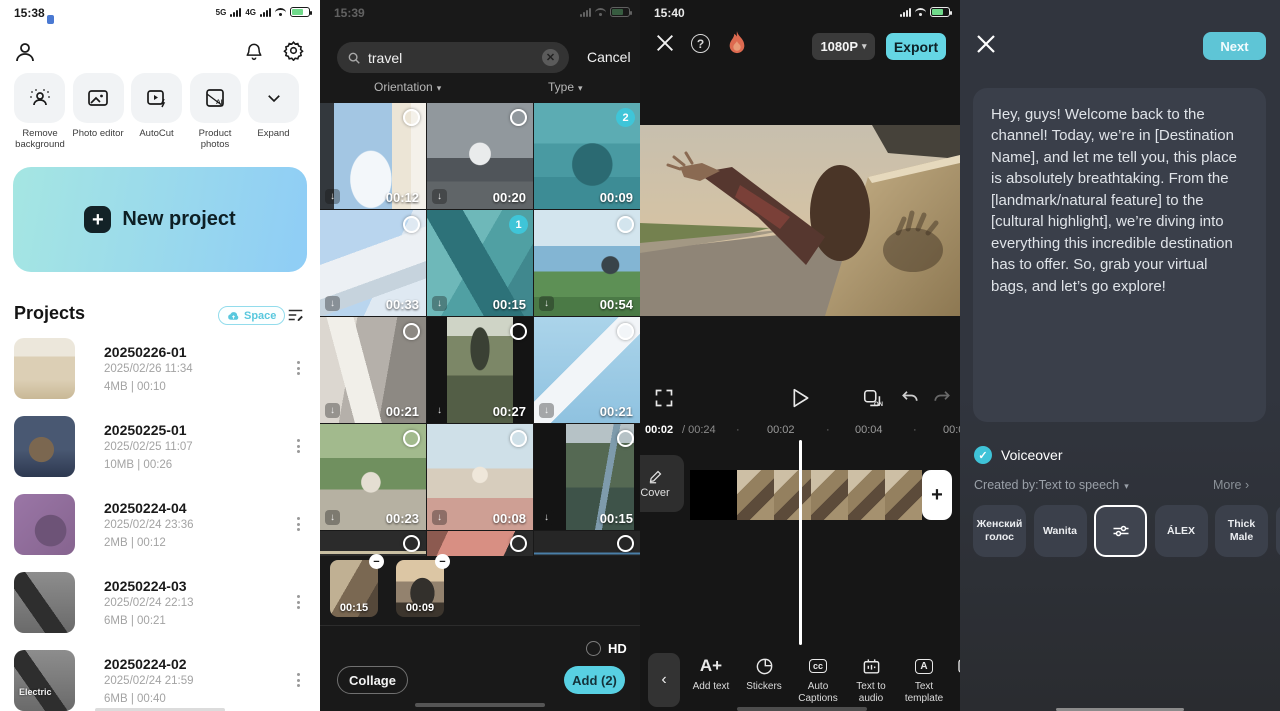  What do you see at coordinates (480, 156) in the screenshot?
I see `media-thumbnail: ↓ 00:20` at bounding box center [480, 156].